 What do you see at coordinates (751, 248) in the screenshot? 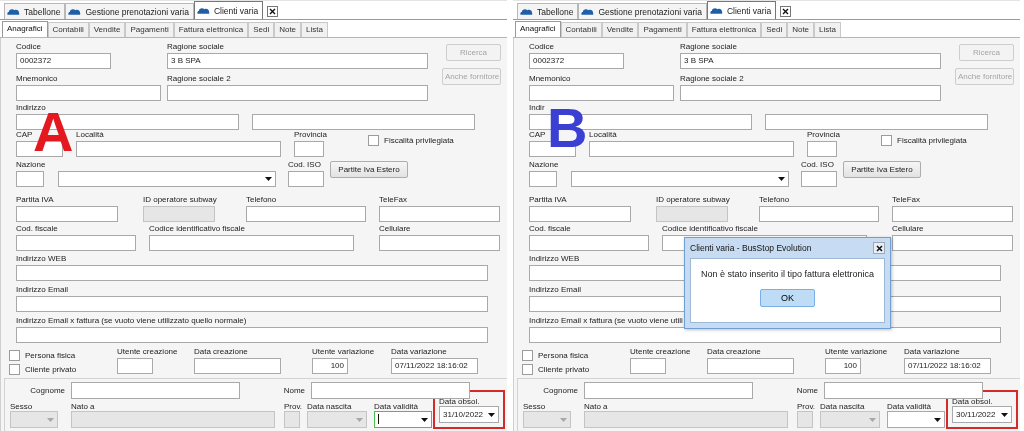
I see `dialog-title: Clienti varia - BusStop Evolution` at bounding box center [751, 248].